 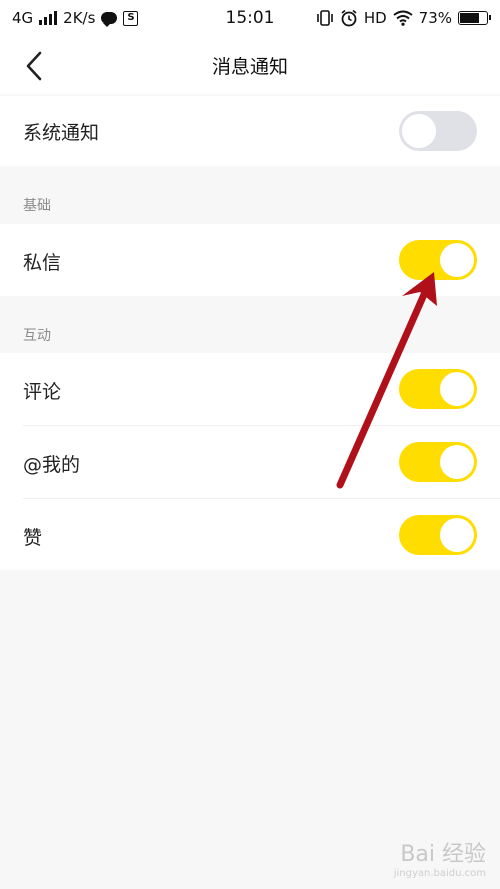 What do you see at coordinates (443, 854) in the screenshot?
I see `watermark-main: Bai 经验` at bounding box center [443, 854].